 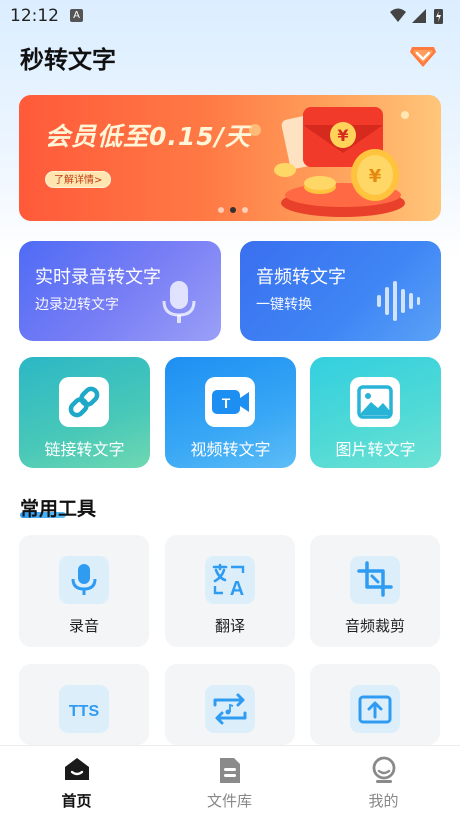 I want to click on link-card-label: 链接转文字, so click(x=84, y=449).